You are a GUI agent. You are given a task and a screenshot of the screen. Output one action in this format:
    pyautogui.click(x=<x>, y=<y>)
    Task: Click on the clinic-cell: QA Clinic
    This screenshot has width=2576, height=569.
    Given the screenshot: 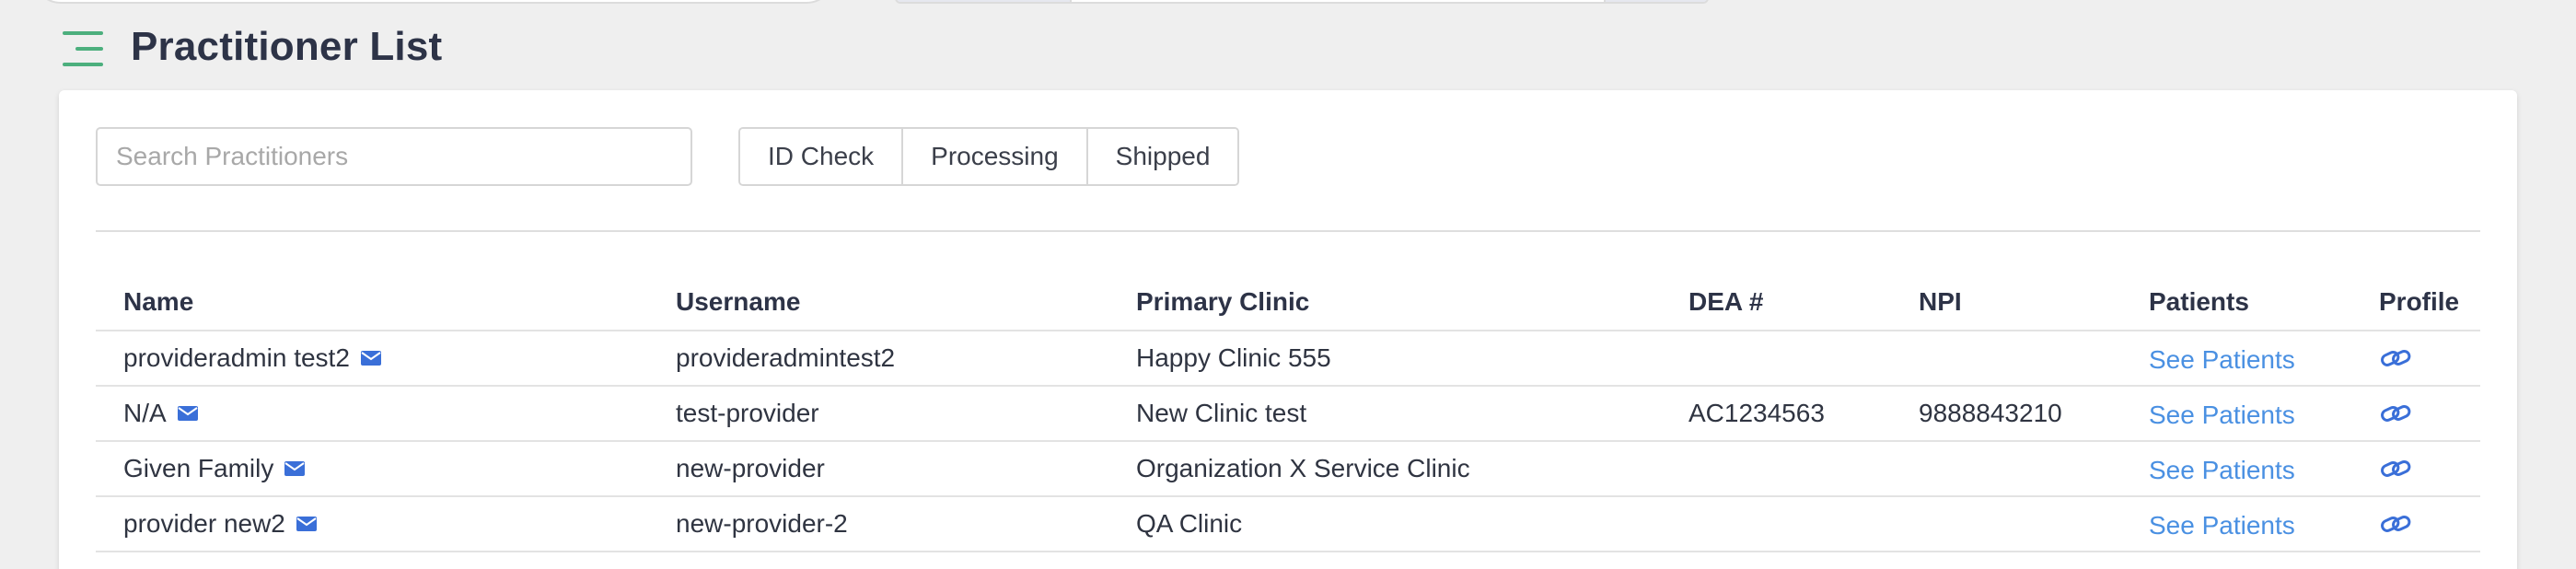 What is the action you would take?
    pyautogui.click(x=1189, y=523)
    